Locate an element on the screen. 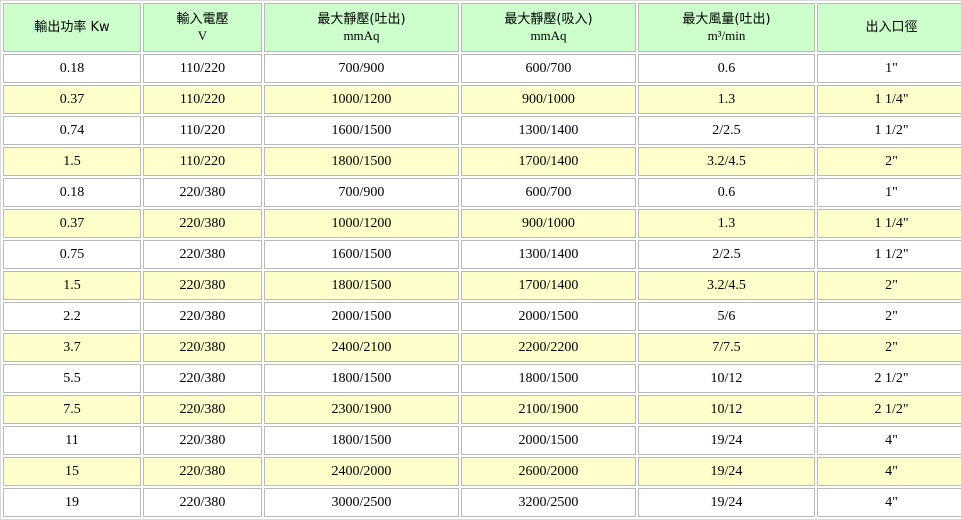  table-row: 3.7 220/380 2400/2100 2200/2200 7/7.5 2" is located at coordinates (482, 347).